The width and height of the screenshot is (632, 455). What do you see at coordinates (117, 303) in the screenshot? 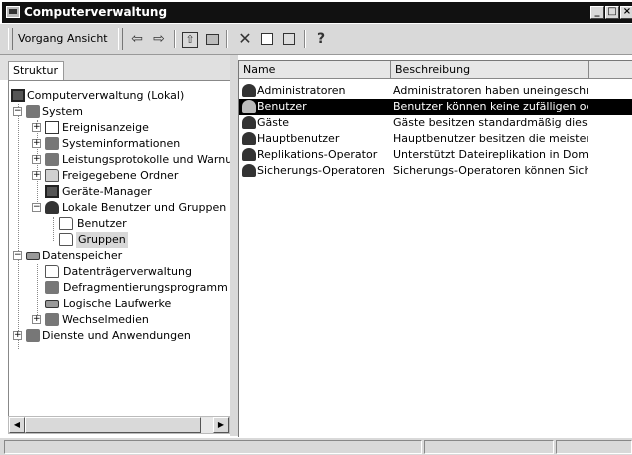
I see `tree-label: Logische Laufwerke` at bounding box center [117, 303].